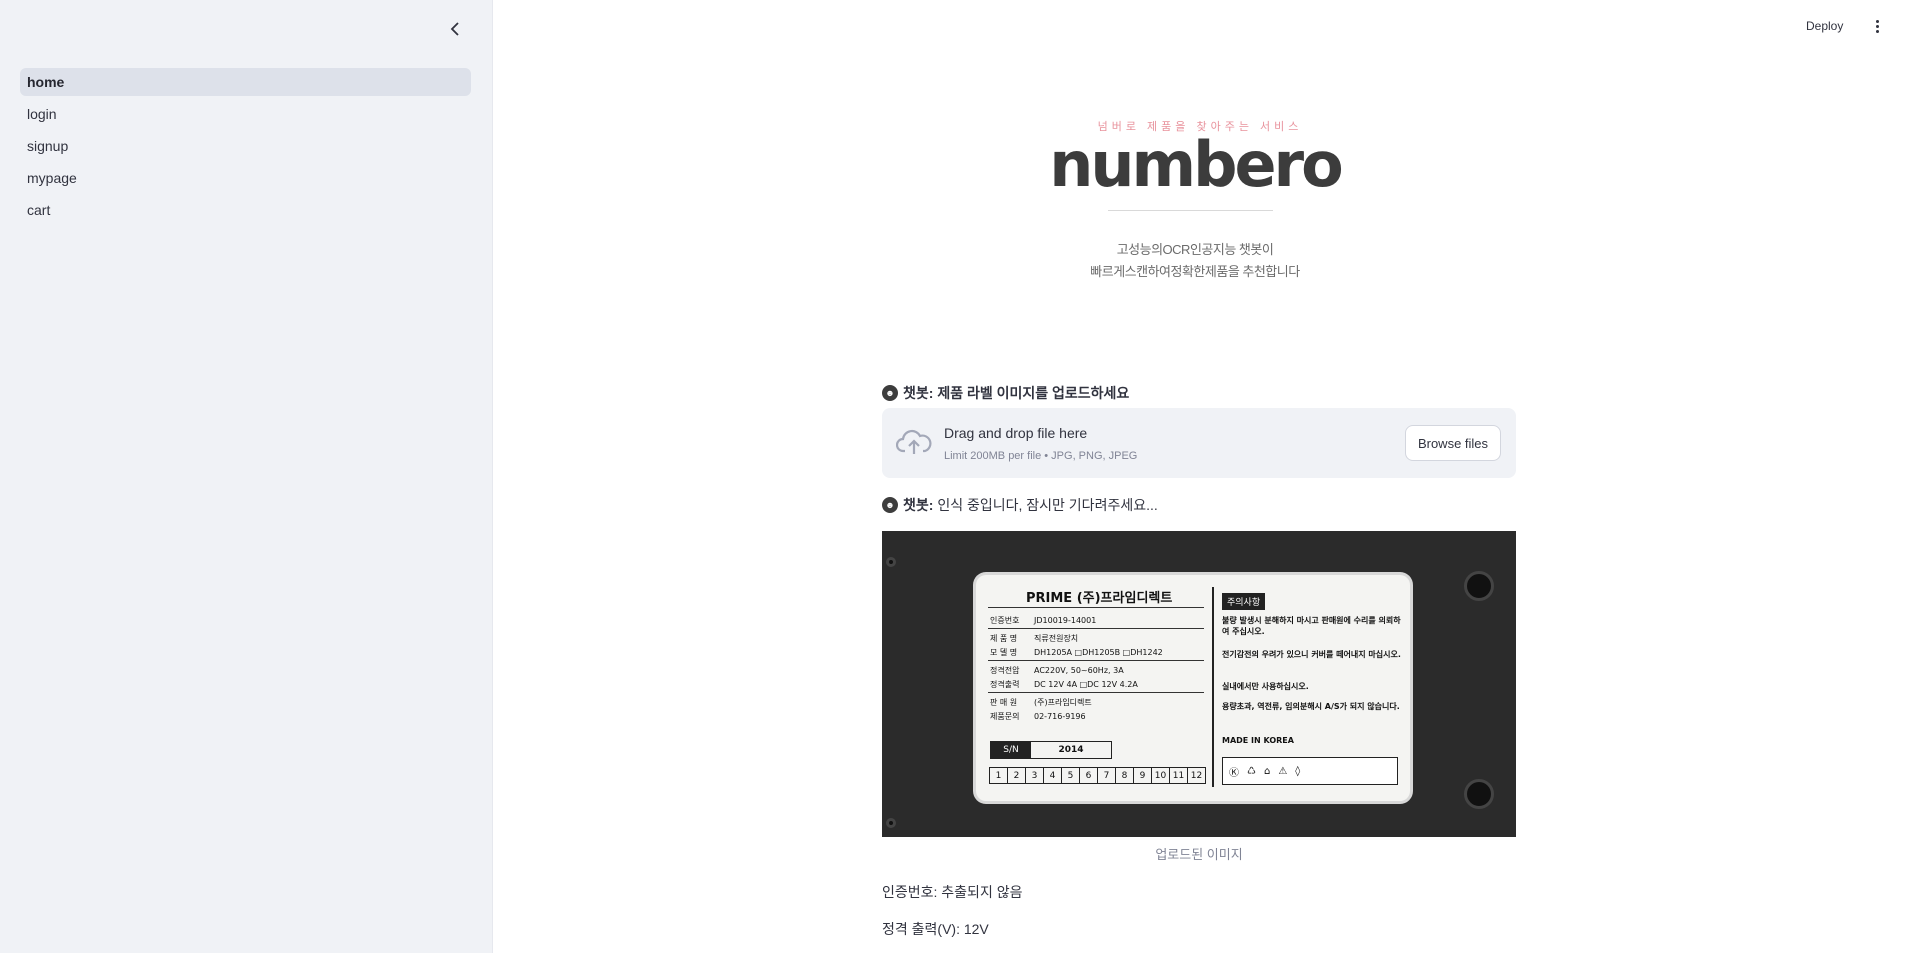 The width and height of the screenshot is (1911, 953). I want to click on chat-prompt-text: 제품 라벨 이미지를 업로드하세요, so click(1031, 393).